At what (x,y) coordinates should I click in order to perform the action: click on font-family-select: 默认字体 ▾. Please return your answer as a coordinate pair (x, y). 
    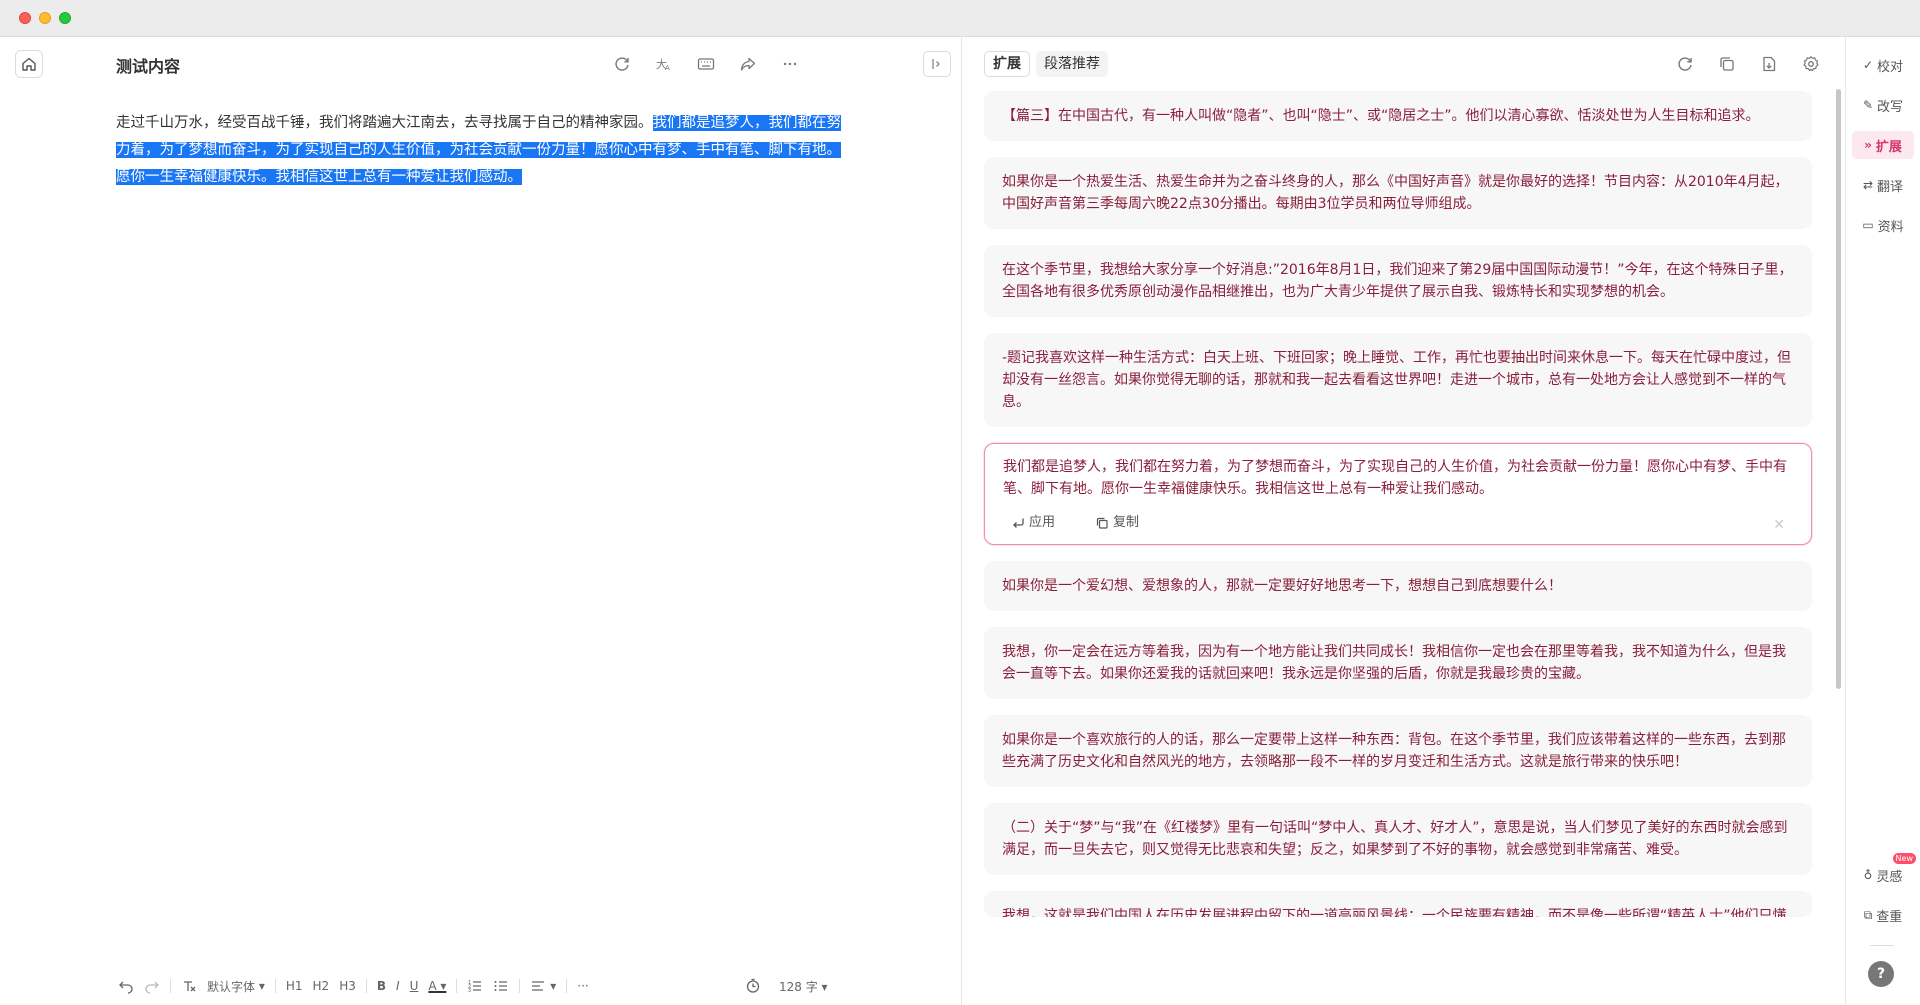
    Looking at the image, I should click on (236, 986).